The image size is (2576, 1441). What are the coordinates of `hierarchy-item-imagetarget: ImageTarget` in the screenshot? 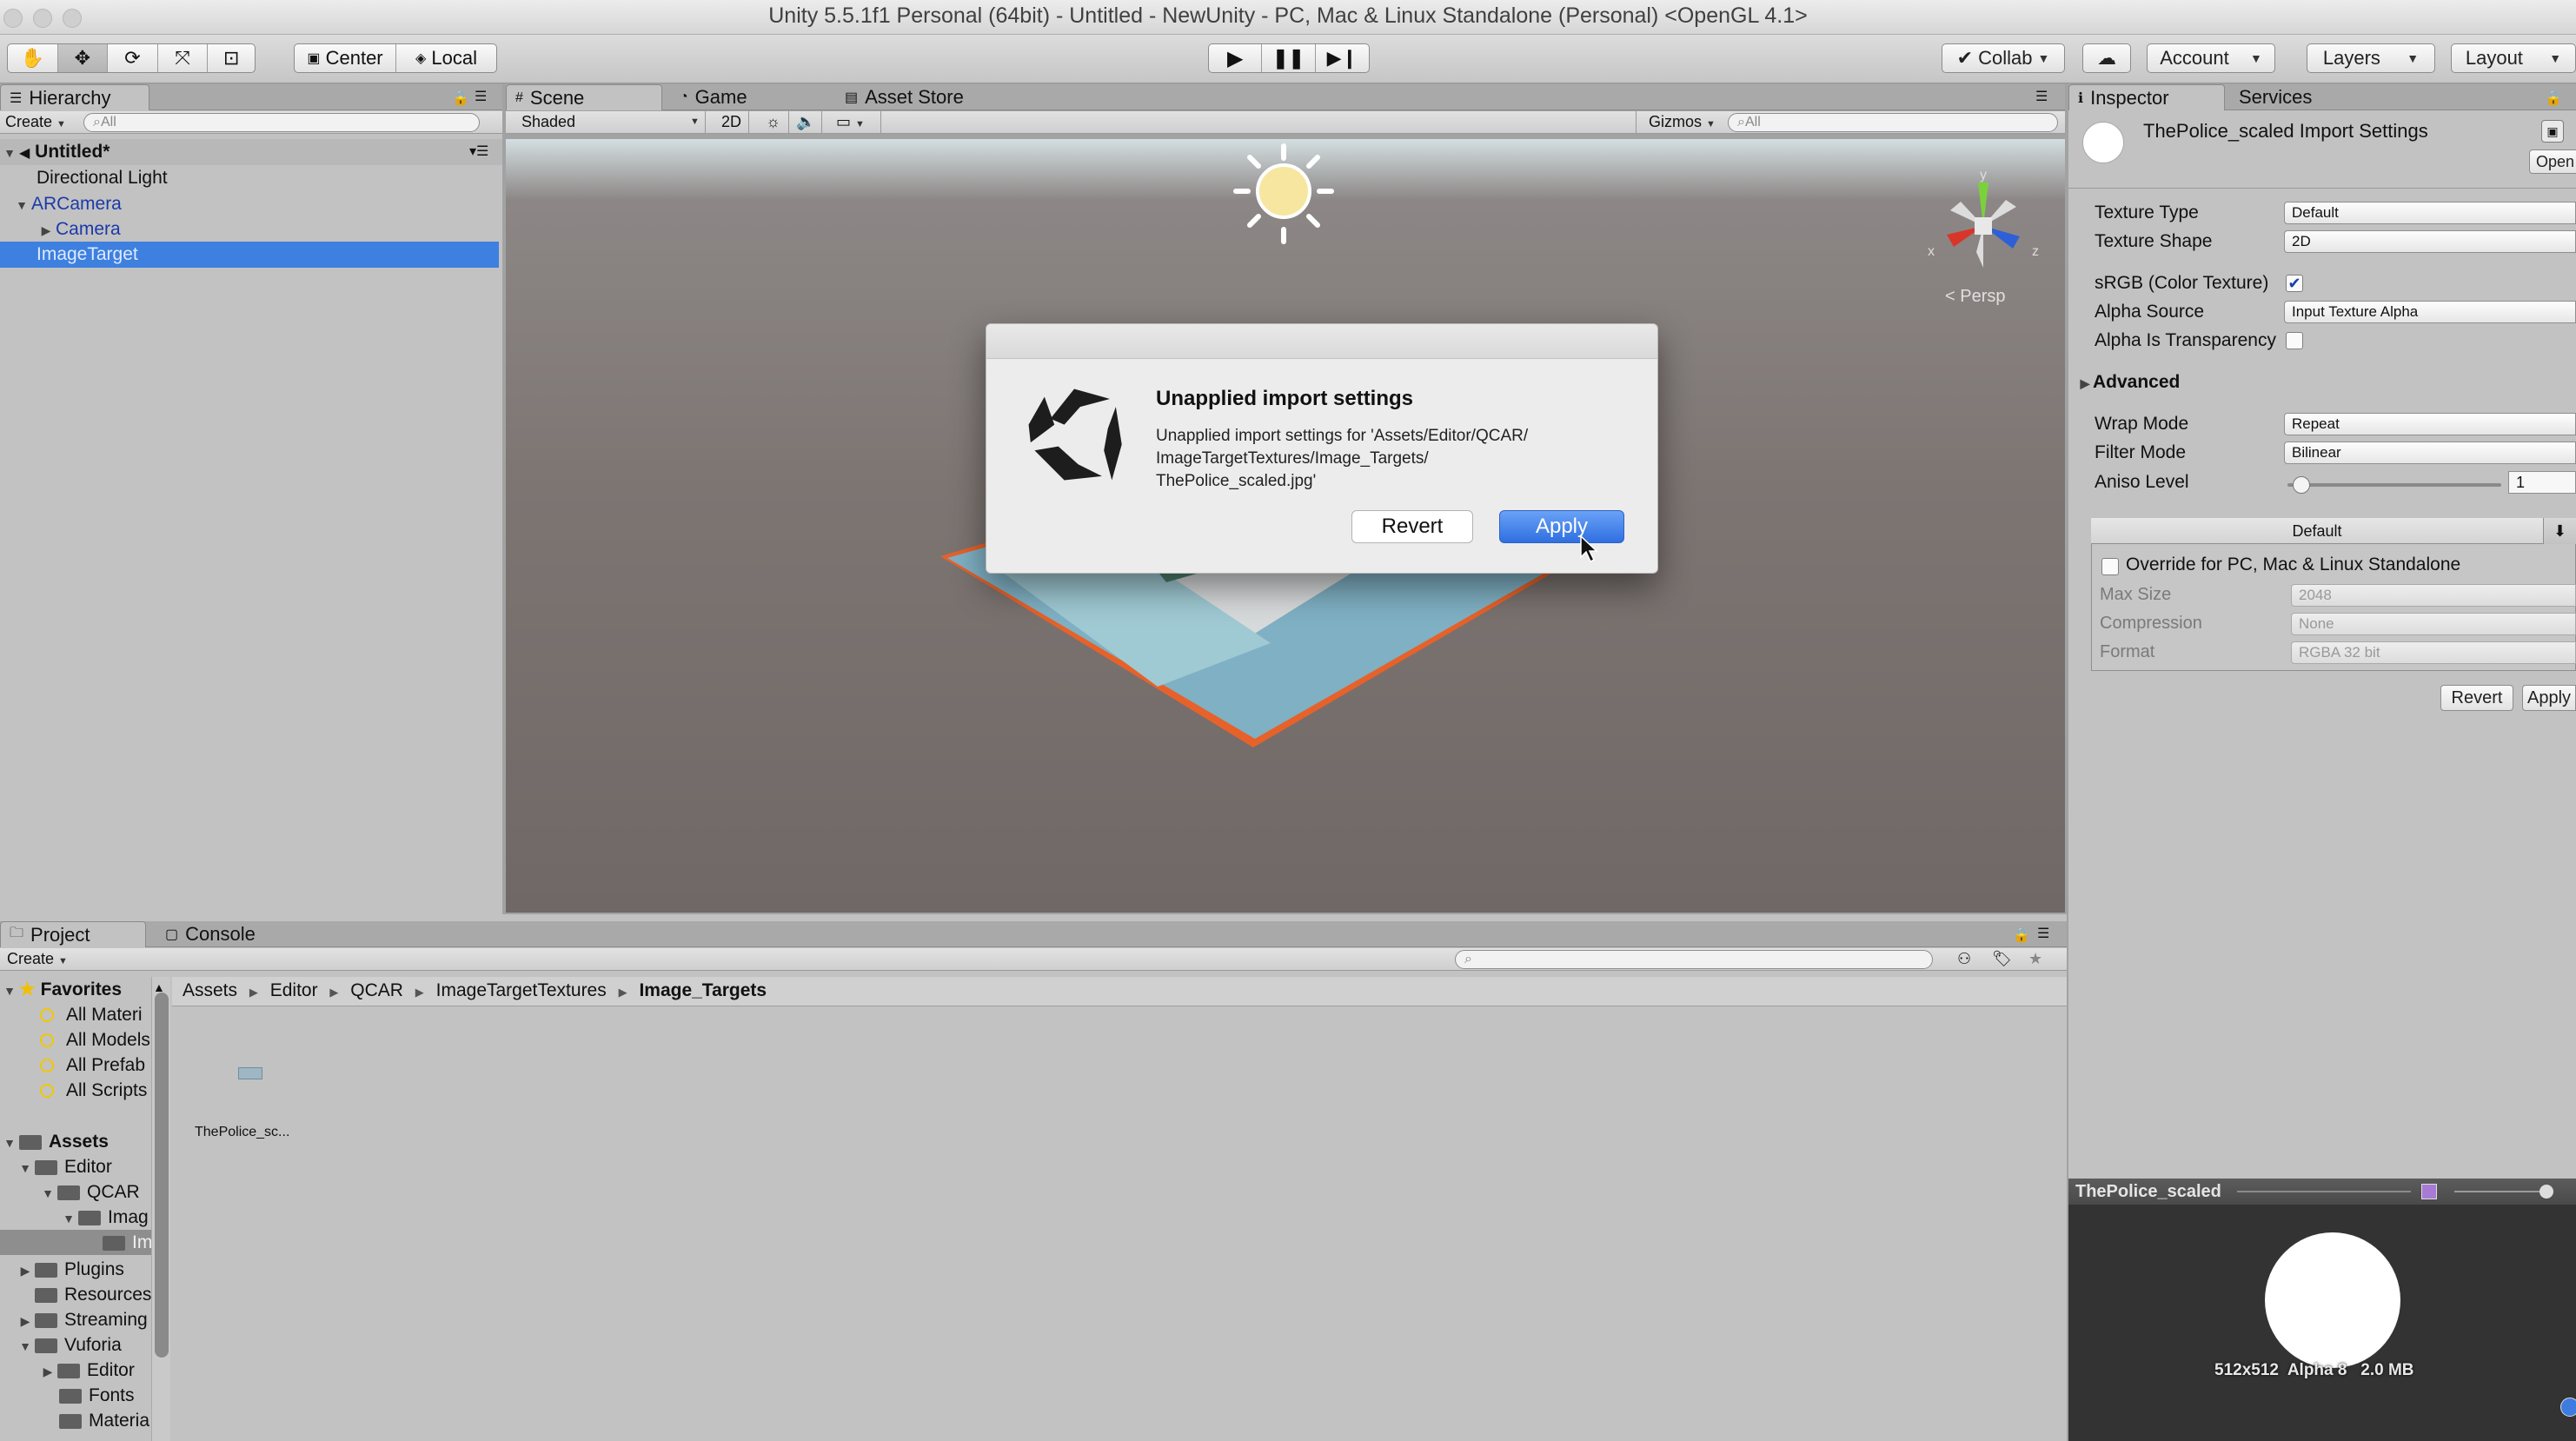 It's located at (249, 255).